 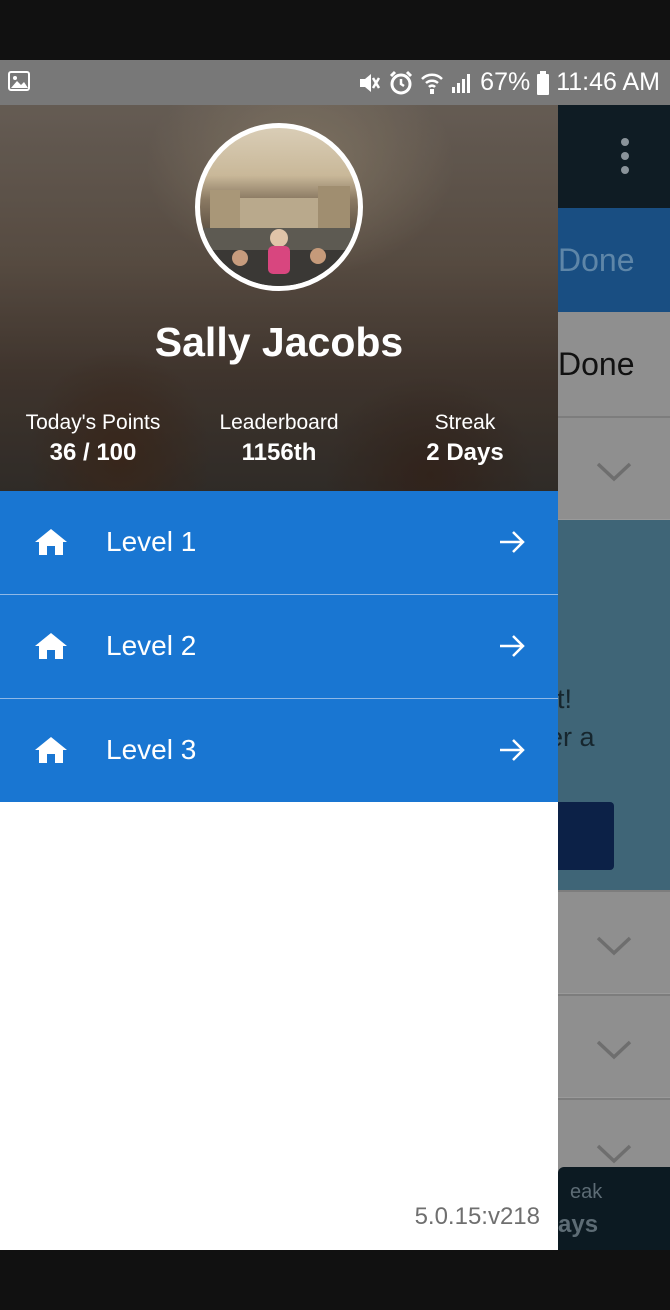 I want to click on battery-icon, so click(x=543, y=83).